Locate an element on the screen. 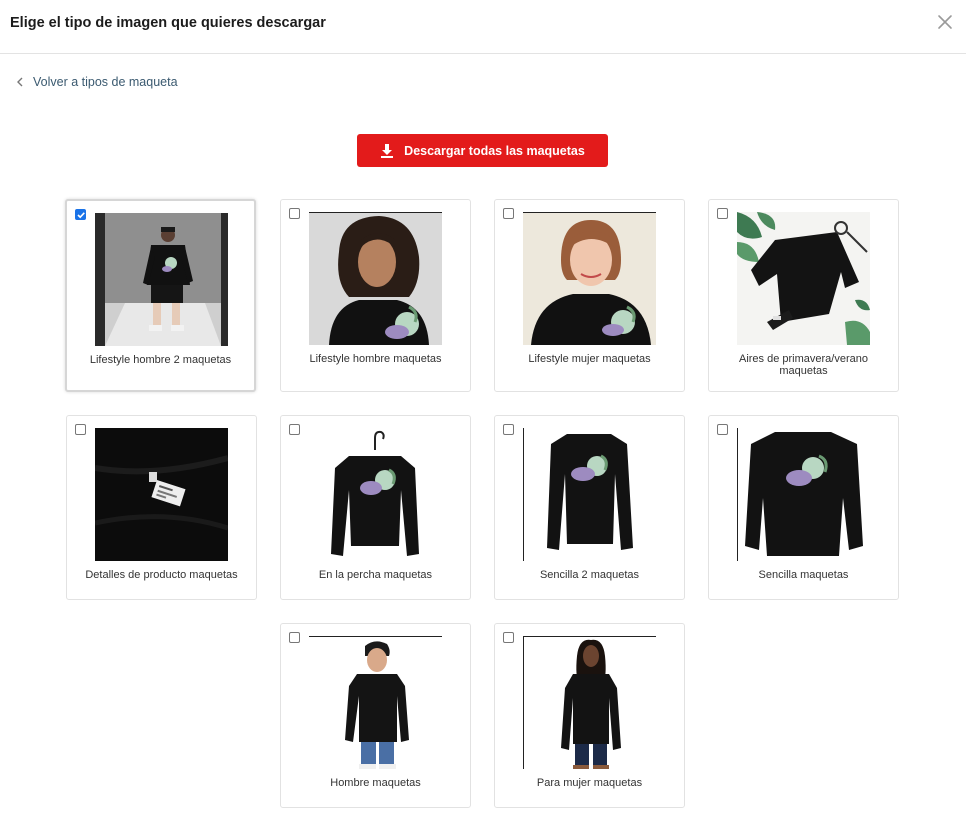 Image resolution: width=966 pixels, height=820 pixels. mockup-card-para-mujer: Para mujer maquetas is located at coordinates (589, 715).